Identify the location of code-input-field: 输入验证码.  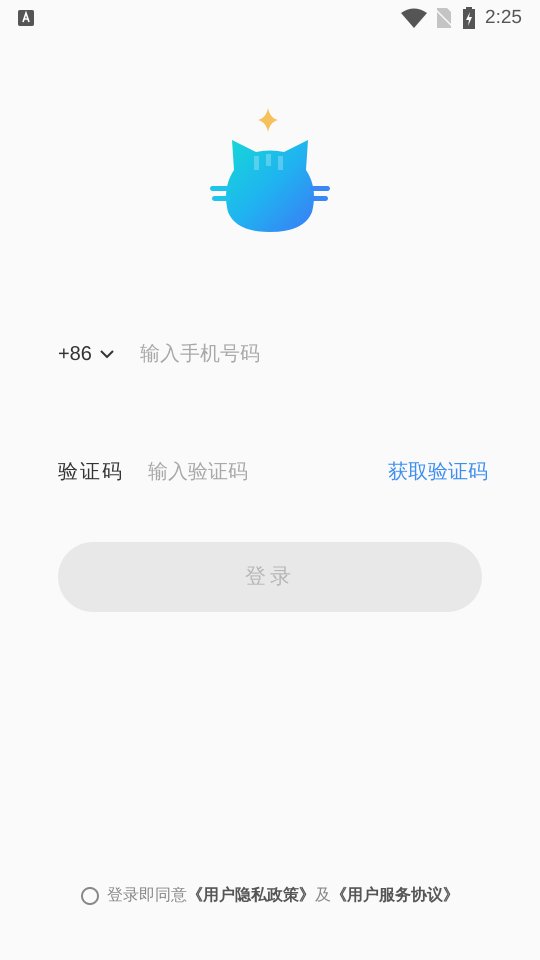
(238, 472).